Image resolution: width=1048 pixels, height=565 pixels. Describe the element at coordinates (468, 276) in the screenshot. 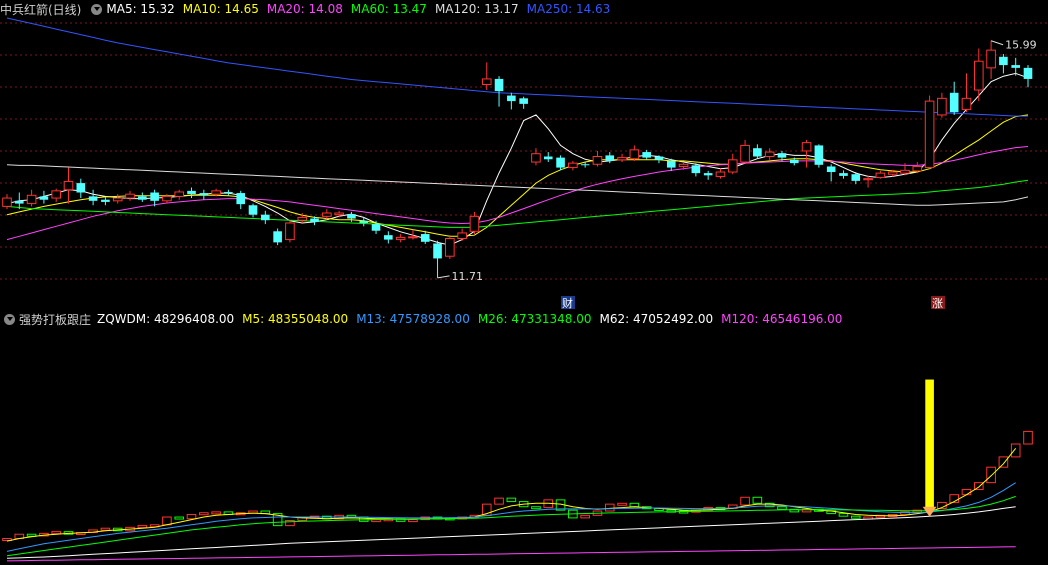

I see `low-price-label: 11.71` at that location.